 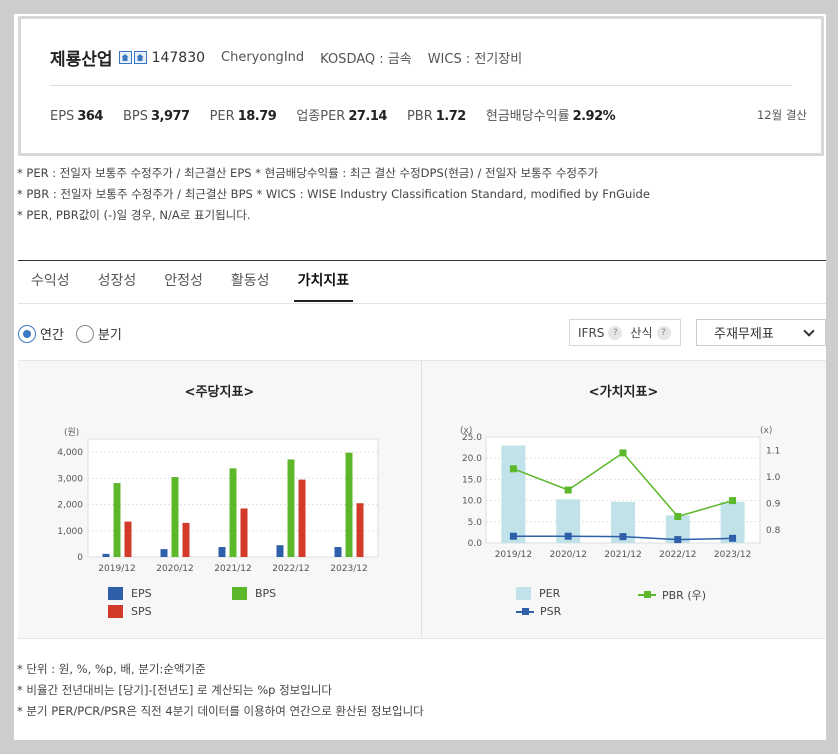 I want to click on radio-annual, so click(x=27, y=333).